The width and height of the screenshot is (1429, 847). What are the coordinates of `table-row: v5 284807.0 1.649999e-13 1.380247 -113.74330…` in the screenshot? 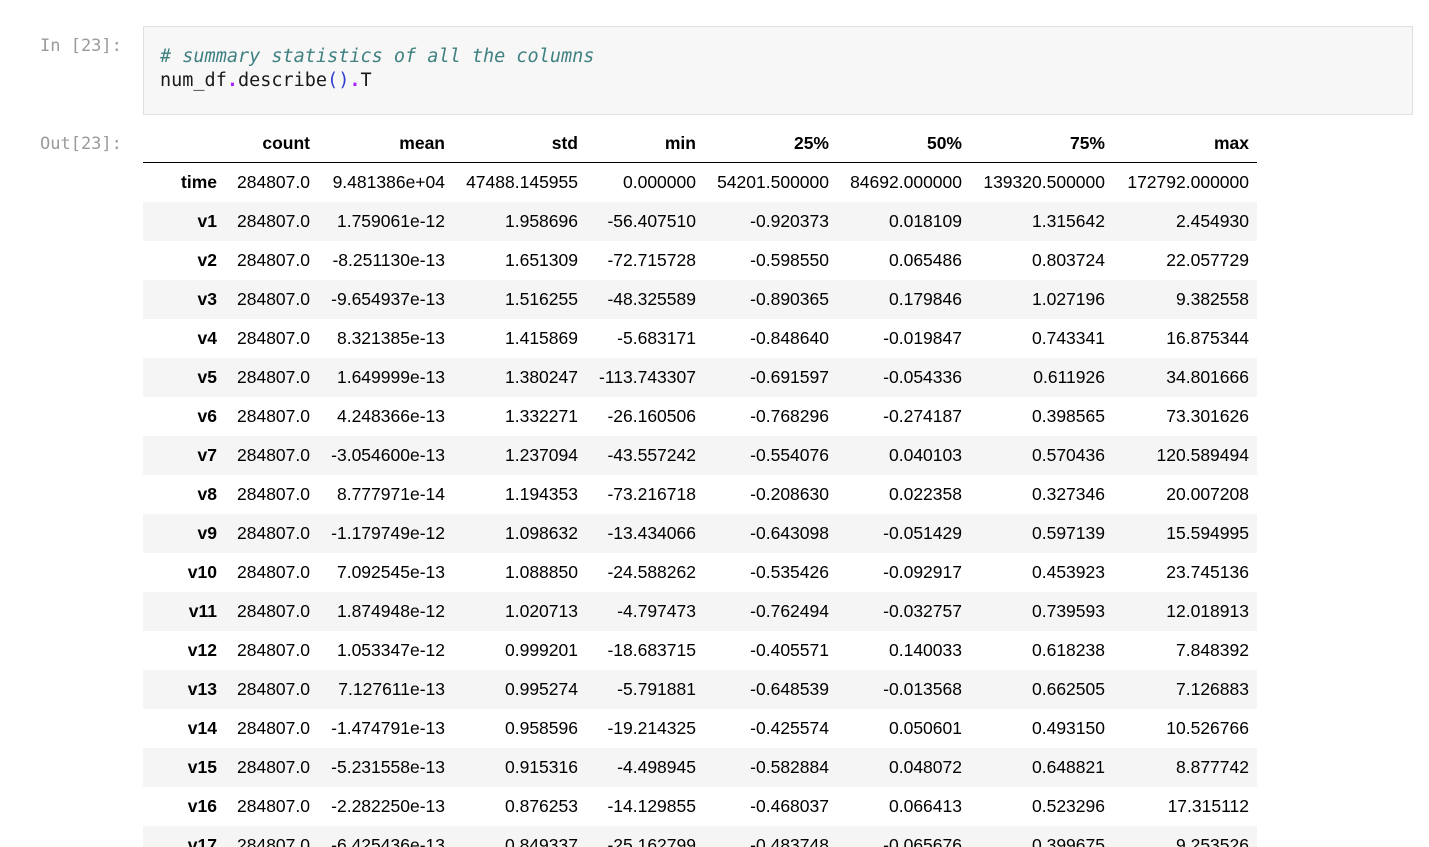 It's located at (700, 377).